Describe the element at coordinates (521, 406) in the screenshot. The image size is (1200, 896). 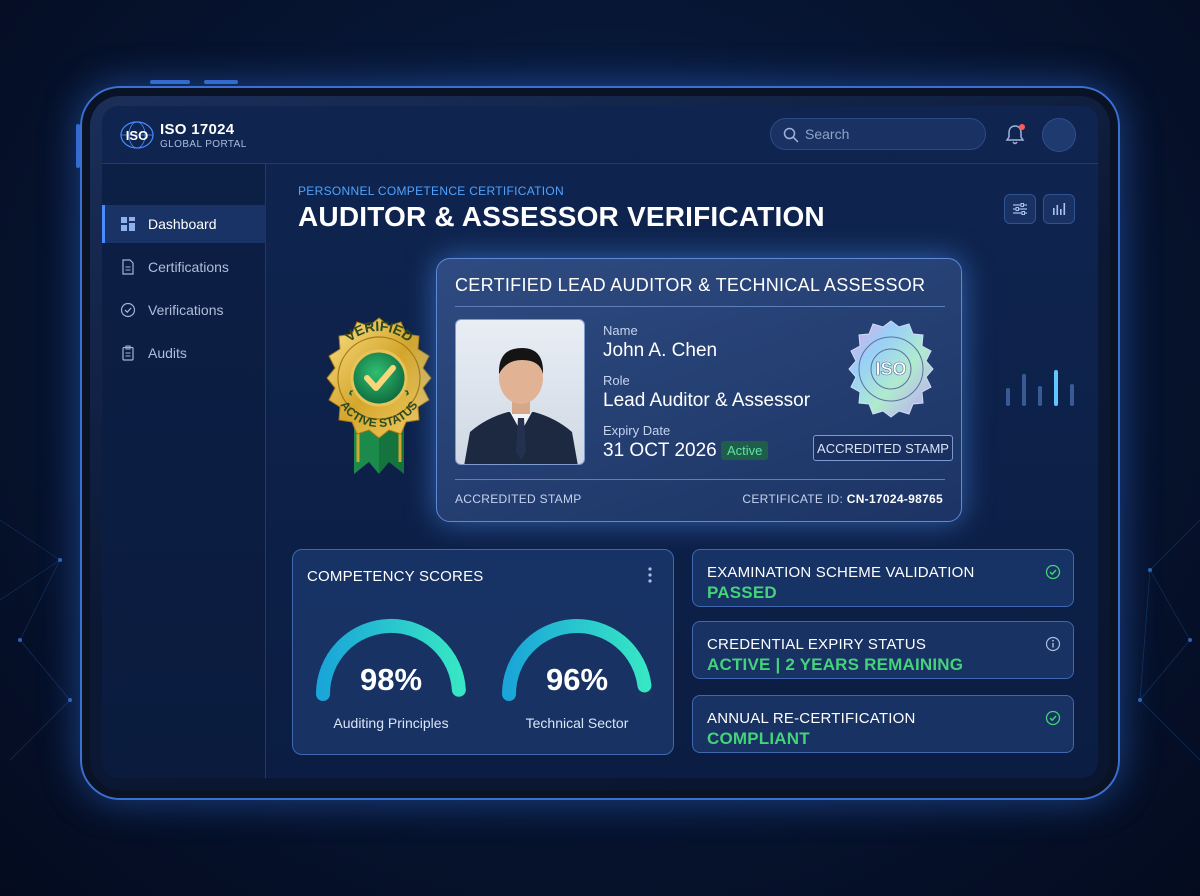
I see `person-portrait-icon` at that location.